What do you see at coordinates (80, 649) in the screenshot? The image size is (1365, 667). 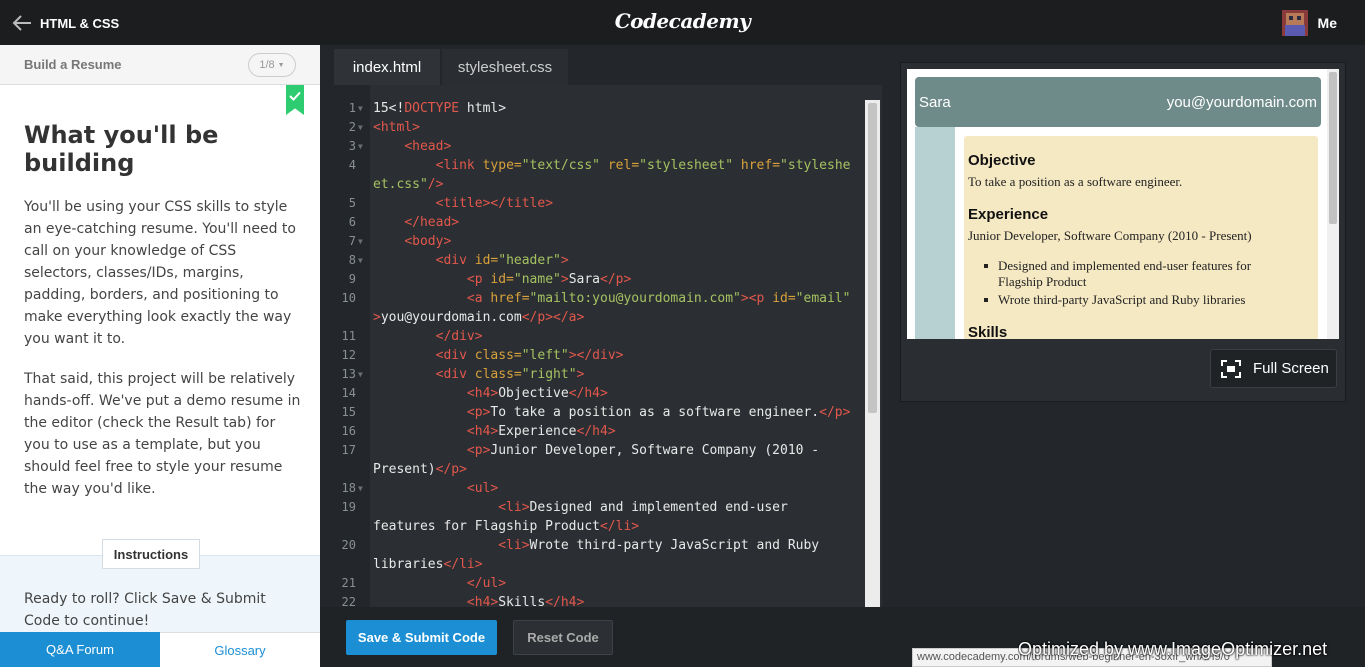 I see `qa-forum-button: Q&A Forum` at bounding box center [80, 649].